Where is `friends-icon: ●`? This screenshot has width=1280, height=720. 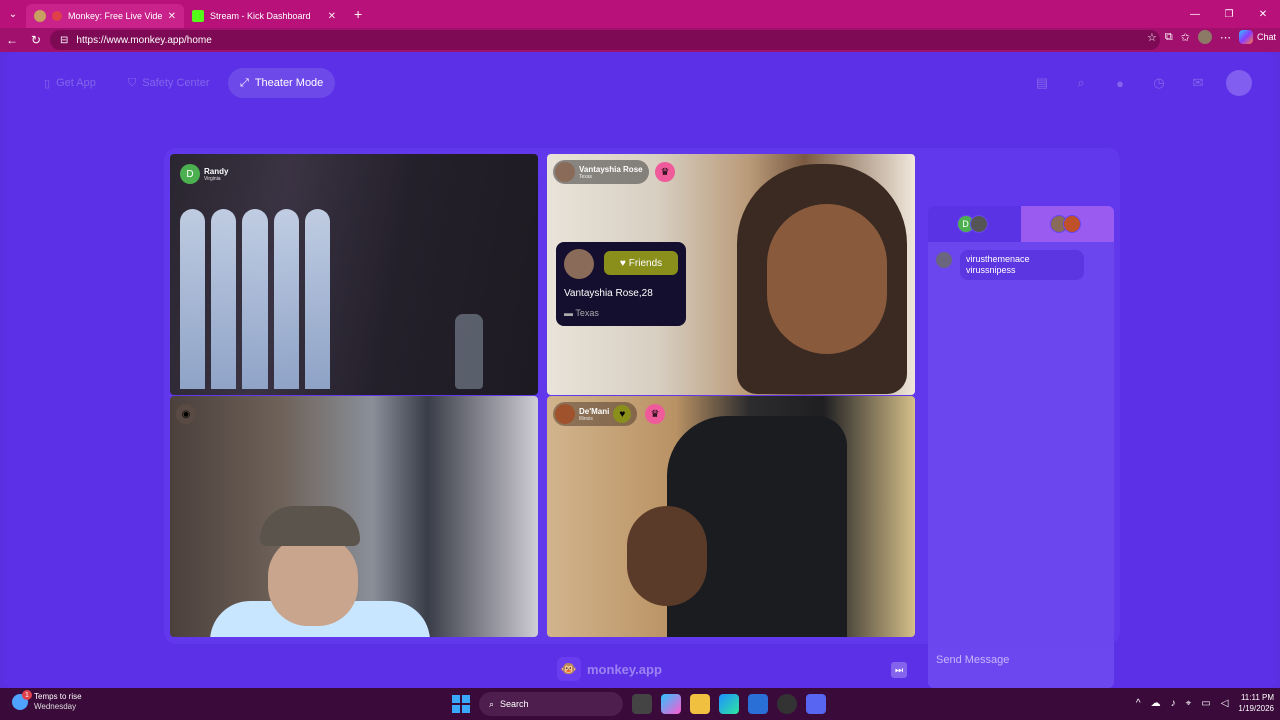 friends-icon: ● is located at coordinates (1120, 83).